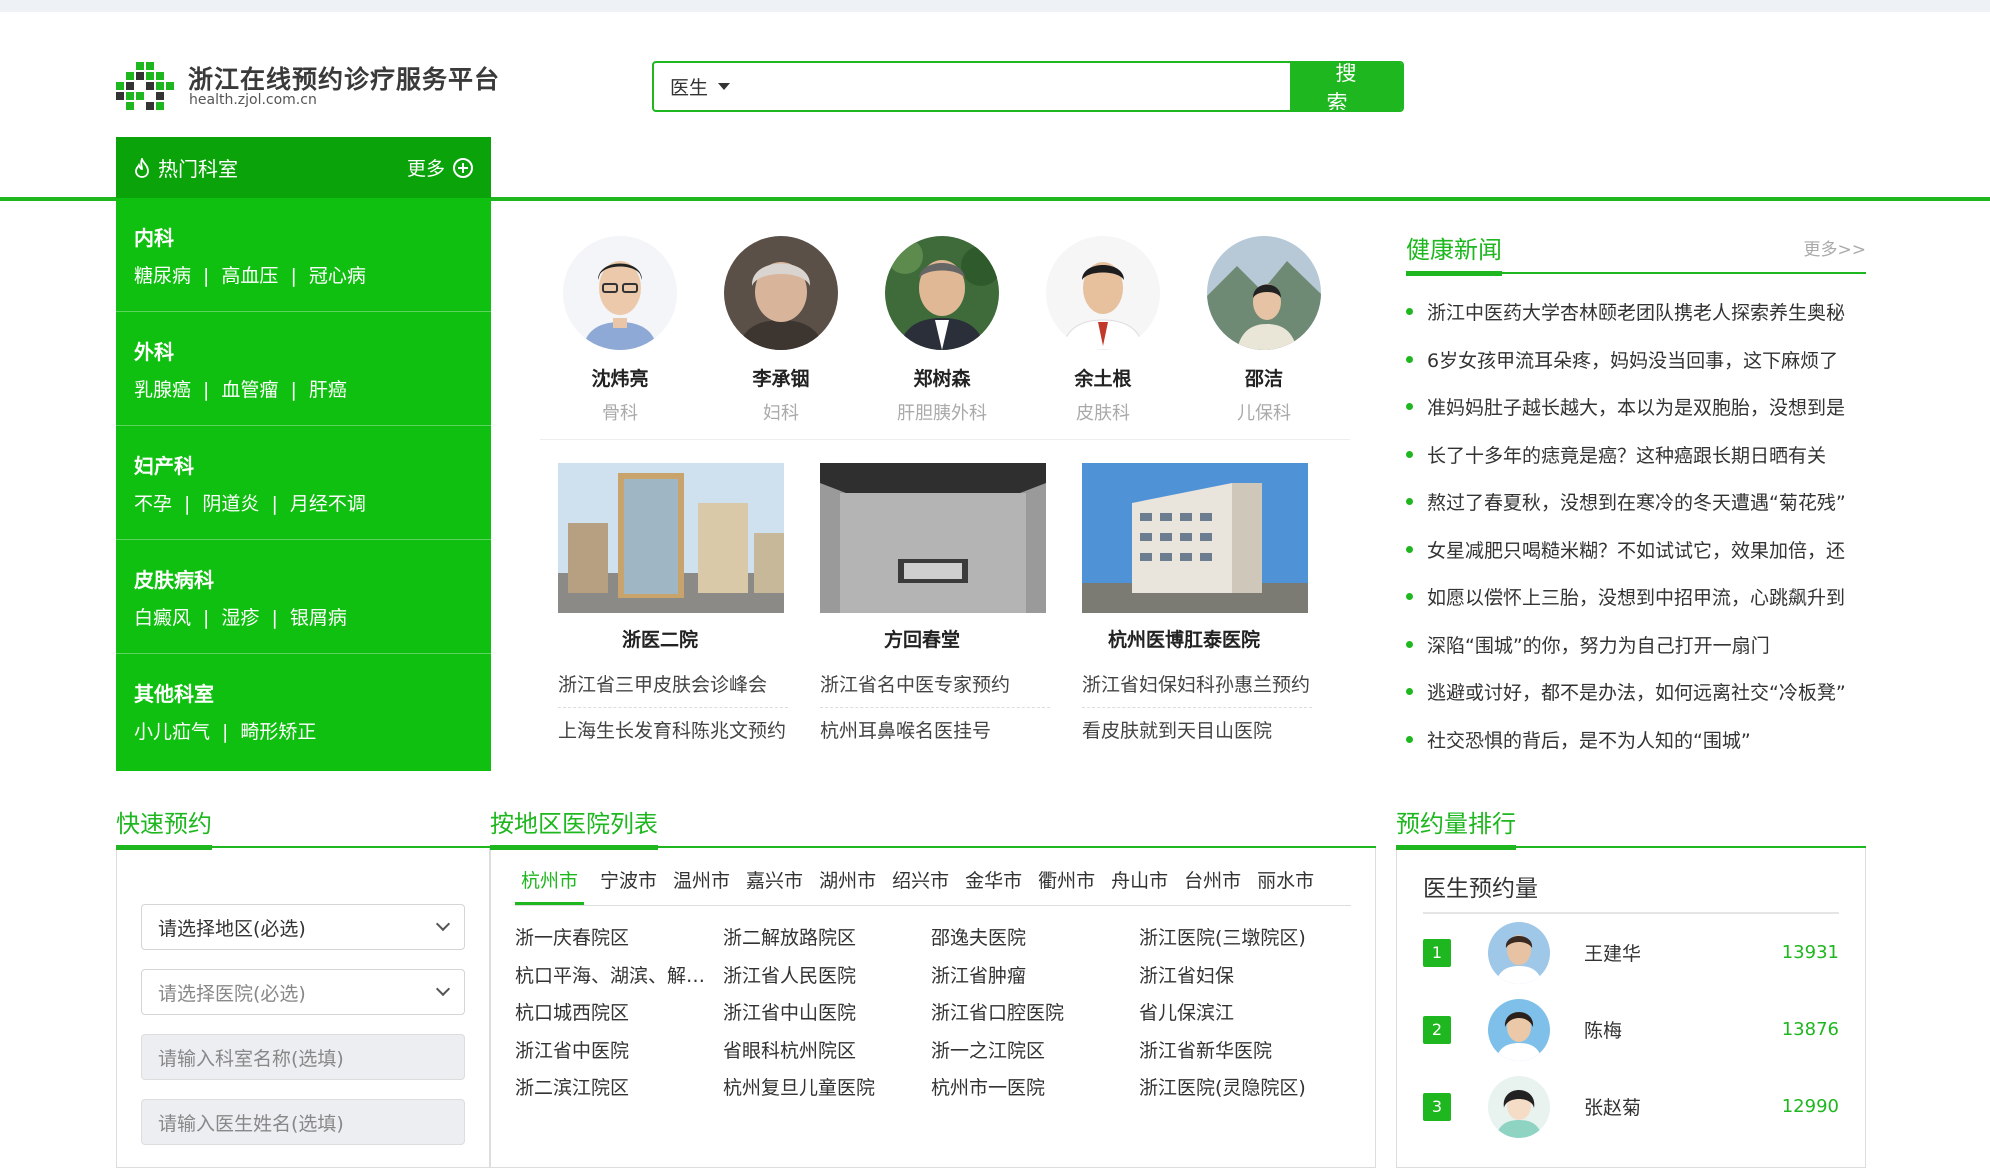 The width and height of the screenshot is (1990, 1168). Describe the element at coordinates (628, 885) in the screenshot. I see `tab-city: 宁波市` at that location.